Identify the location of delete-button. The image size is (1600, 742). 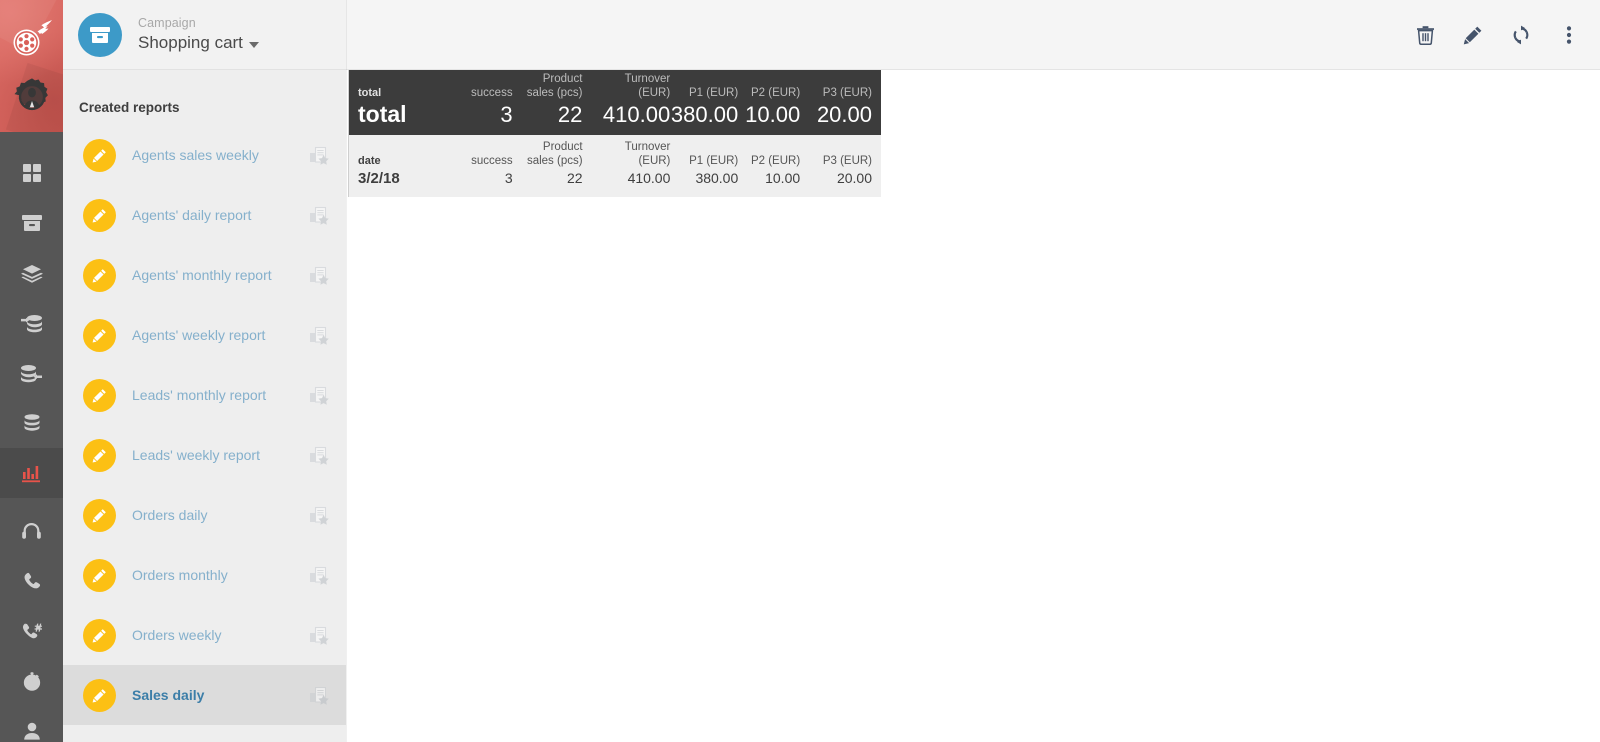
(1425, 35).